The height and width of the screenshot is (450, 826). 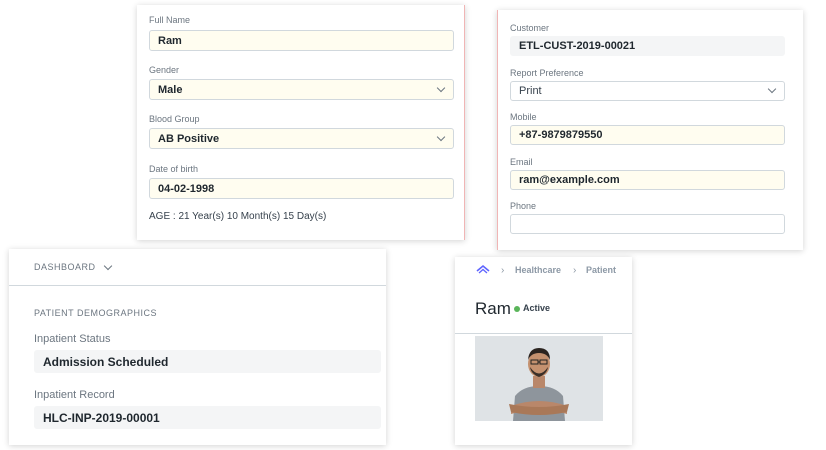 What do you see at coordinates (647, 46) in the screenshot?
I see `customer-field: ETL-CUST-2019-00021` at bounding box center [647, 46].